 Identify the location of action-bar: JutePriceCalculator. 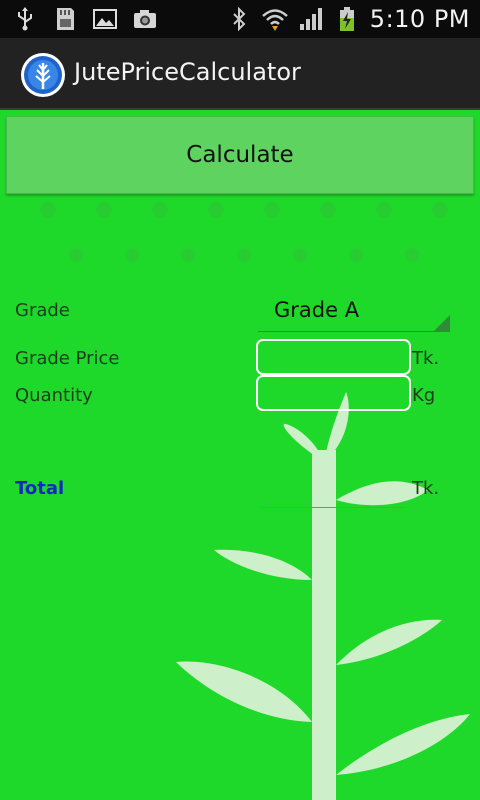
(240, 74).